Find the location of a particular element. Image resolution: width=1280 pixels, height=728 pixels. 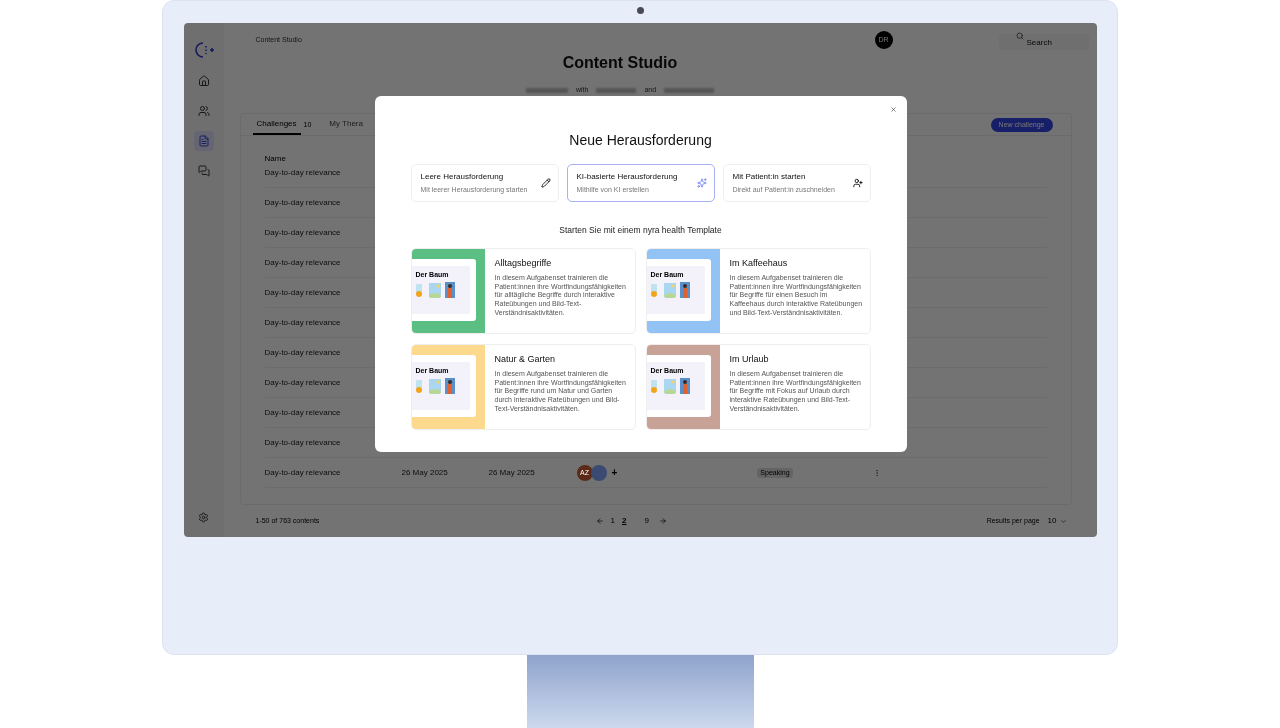

sparkles-icon is located at coordinates (701, 183).